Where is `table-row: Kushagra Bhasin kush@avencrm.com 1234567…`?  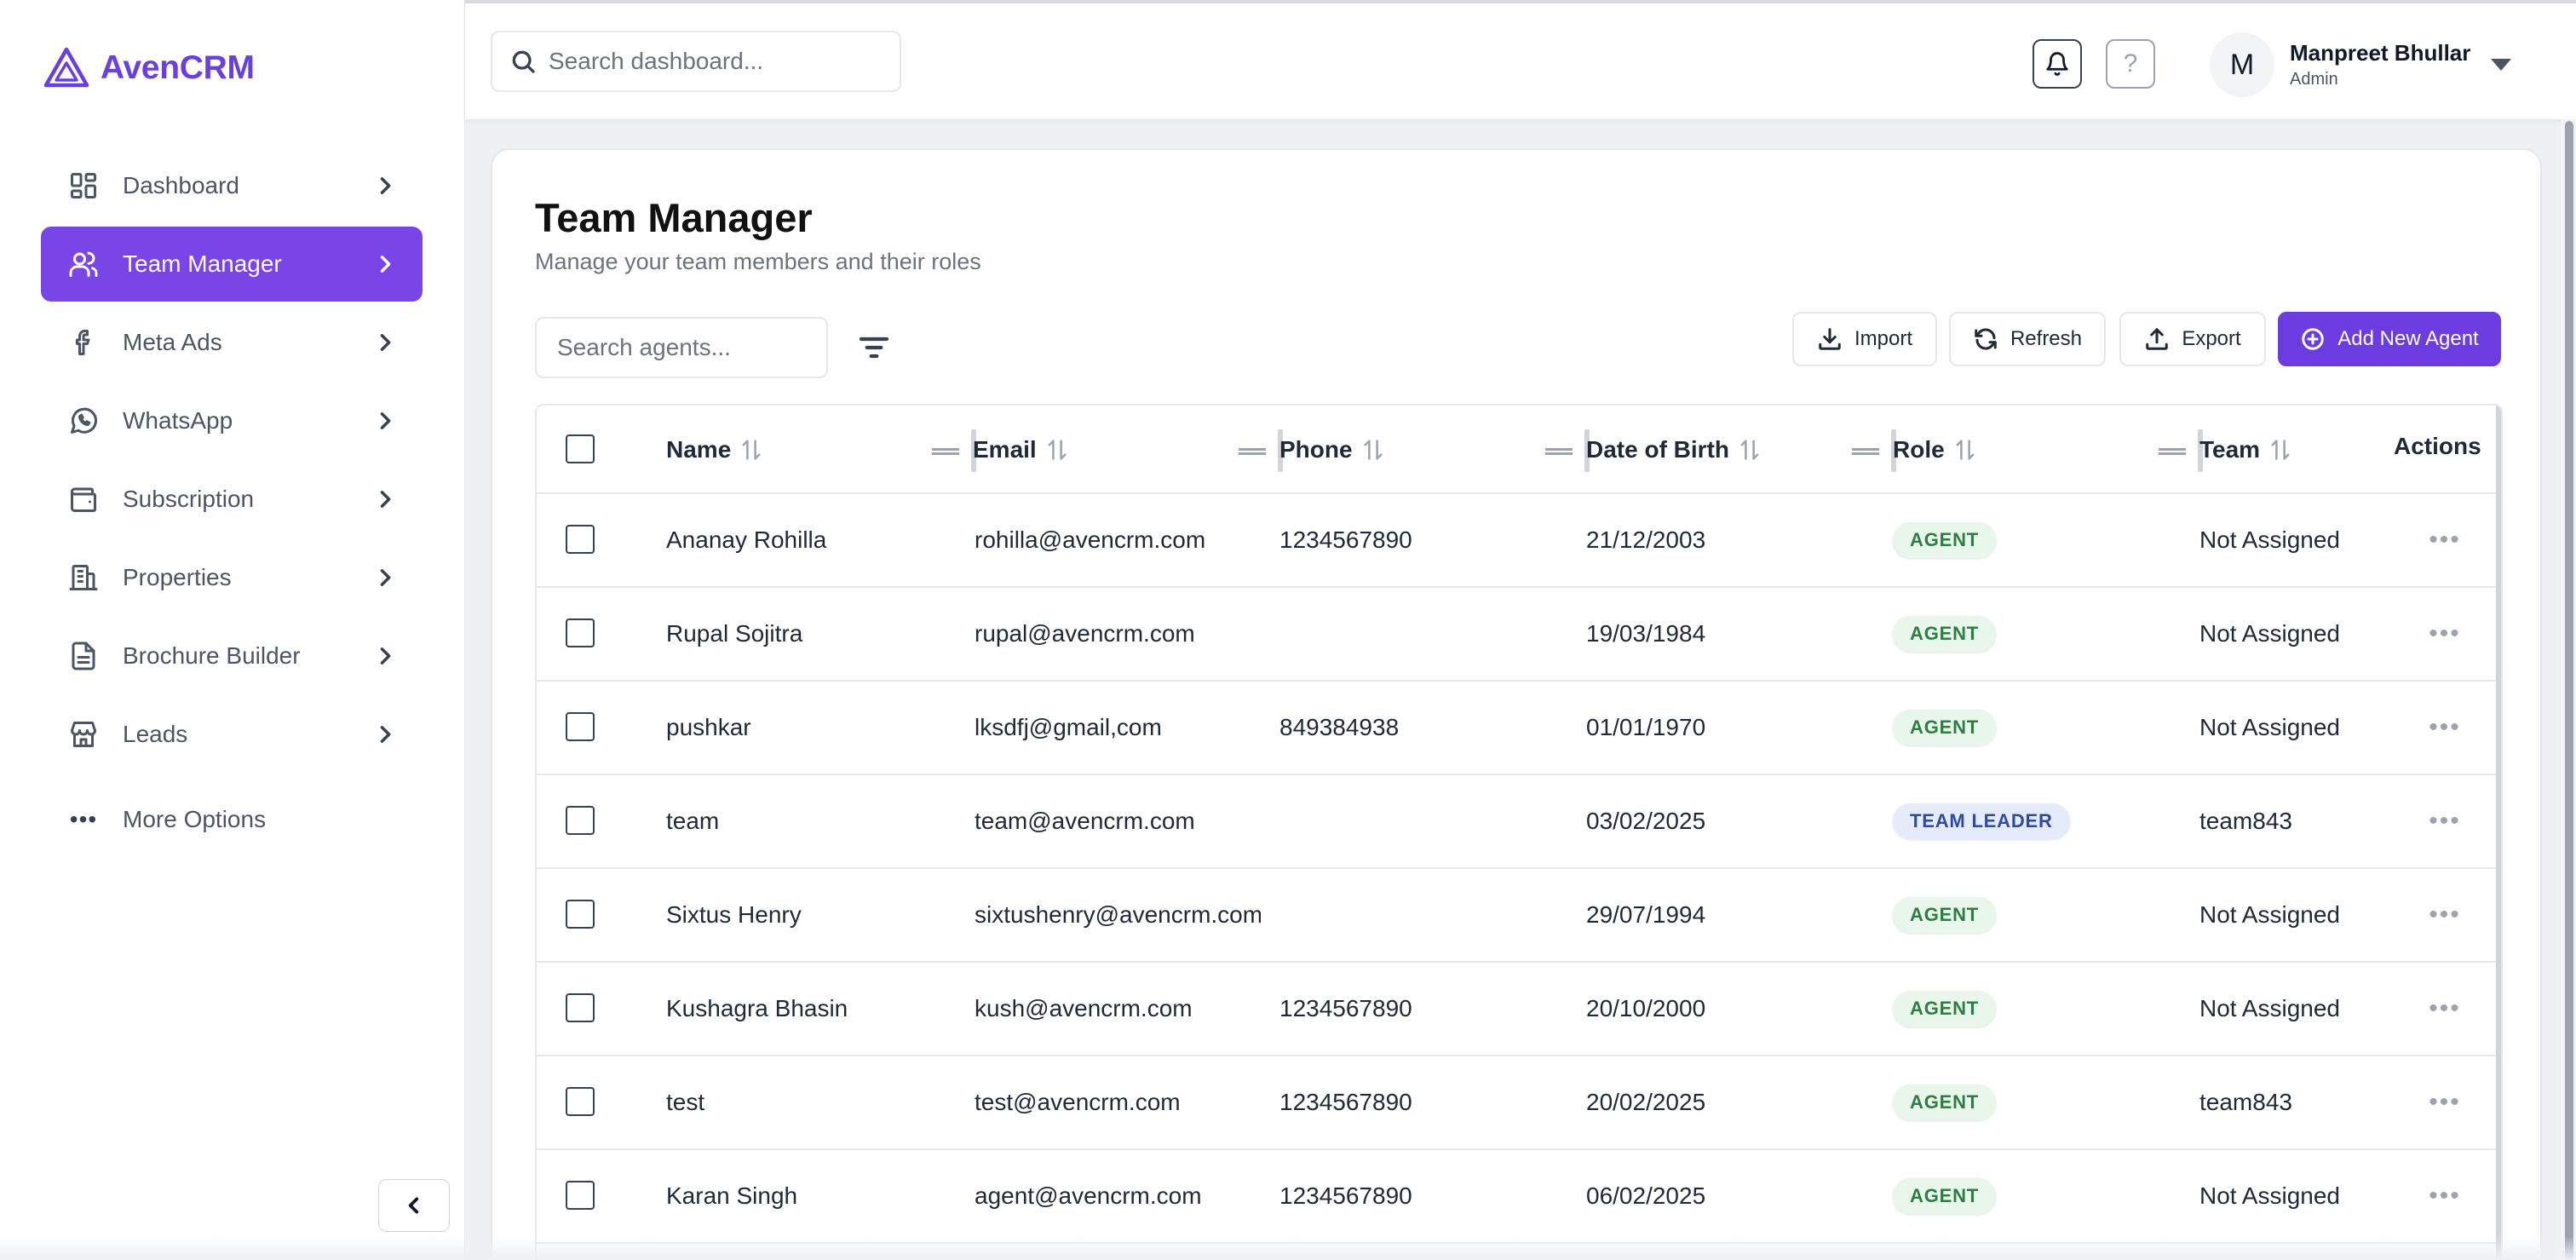 table-row: Kushagra Bhasin kush@avencrm.com 1234567… is located at coordinates (1519, 1010).